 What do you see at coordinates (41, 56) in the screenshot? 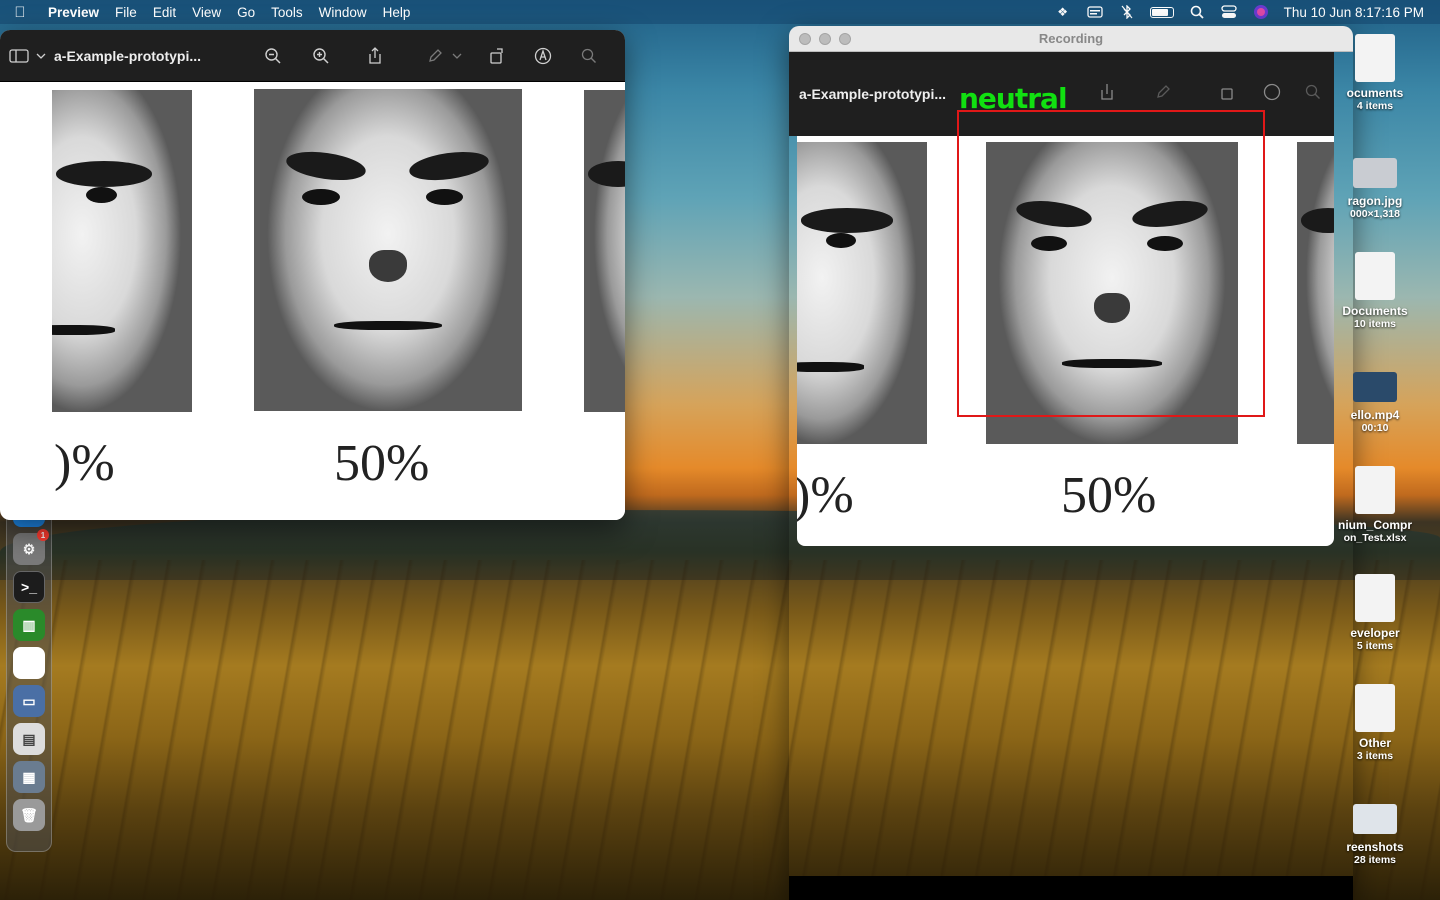
I see `chevron-down-icon` at bounding box center [41, 56].